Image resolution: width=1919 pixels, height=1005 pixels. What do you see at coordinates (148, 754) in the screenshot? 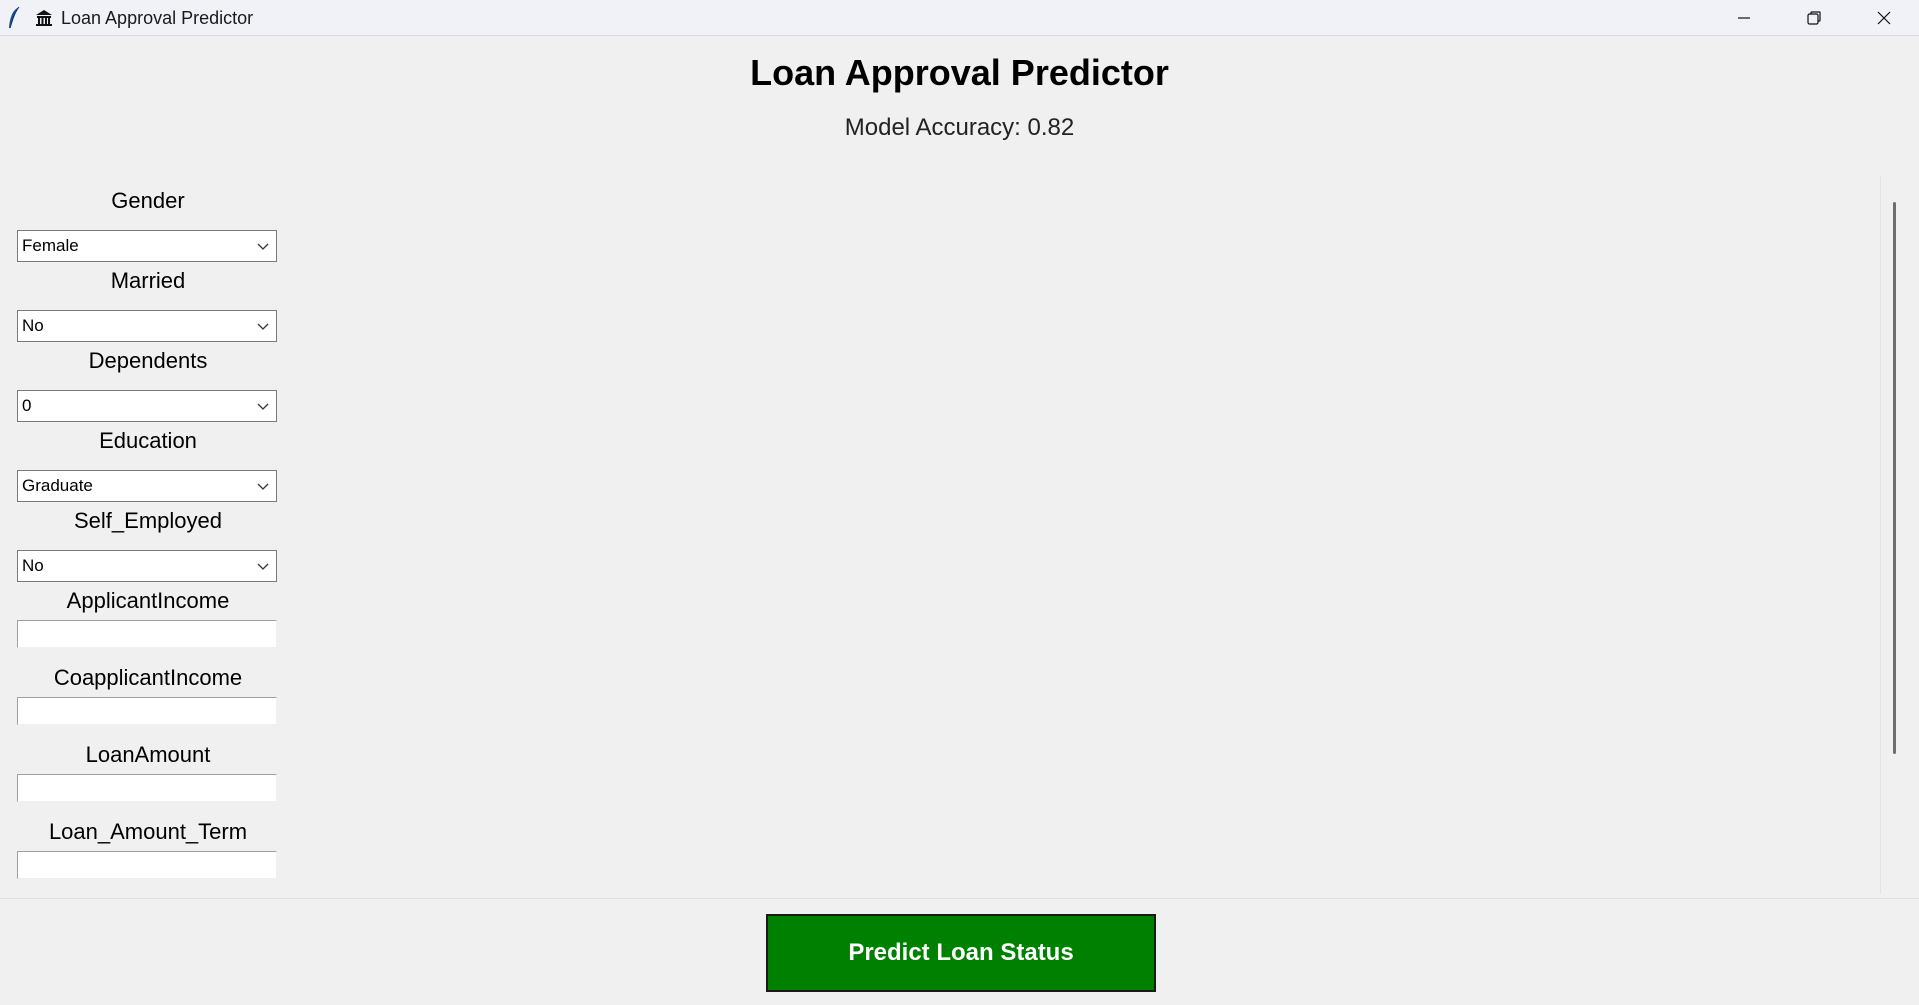
I see `loan-amount-label: LoanAmount` at bounding box center [148, 754].